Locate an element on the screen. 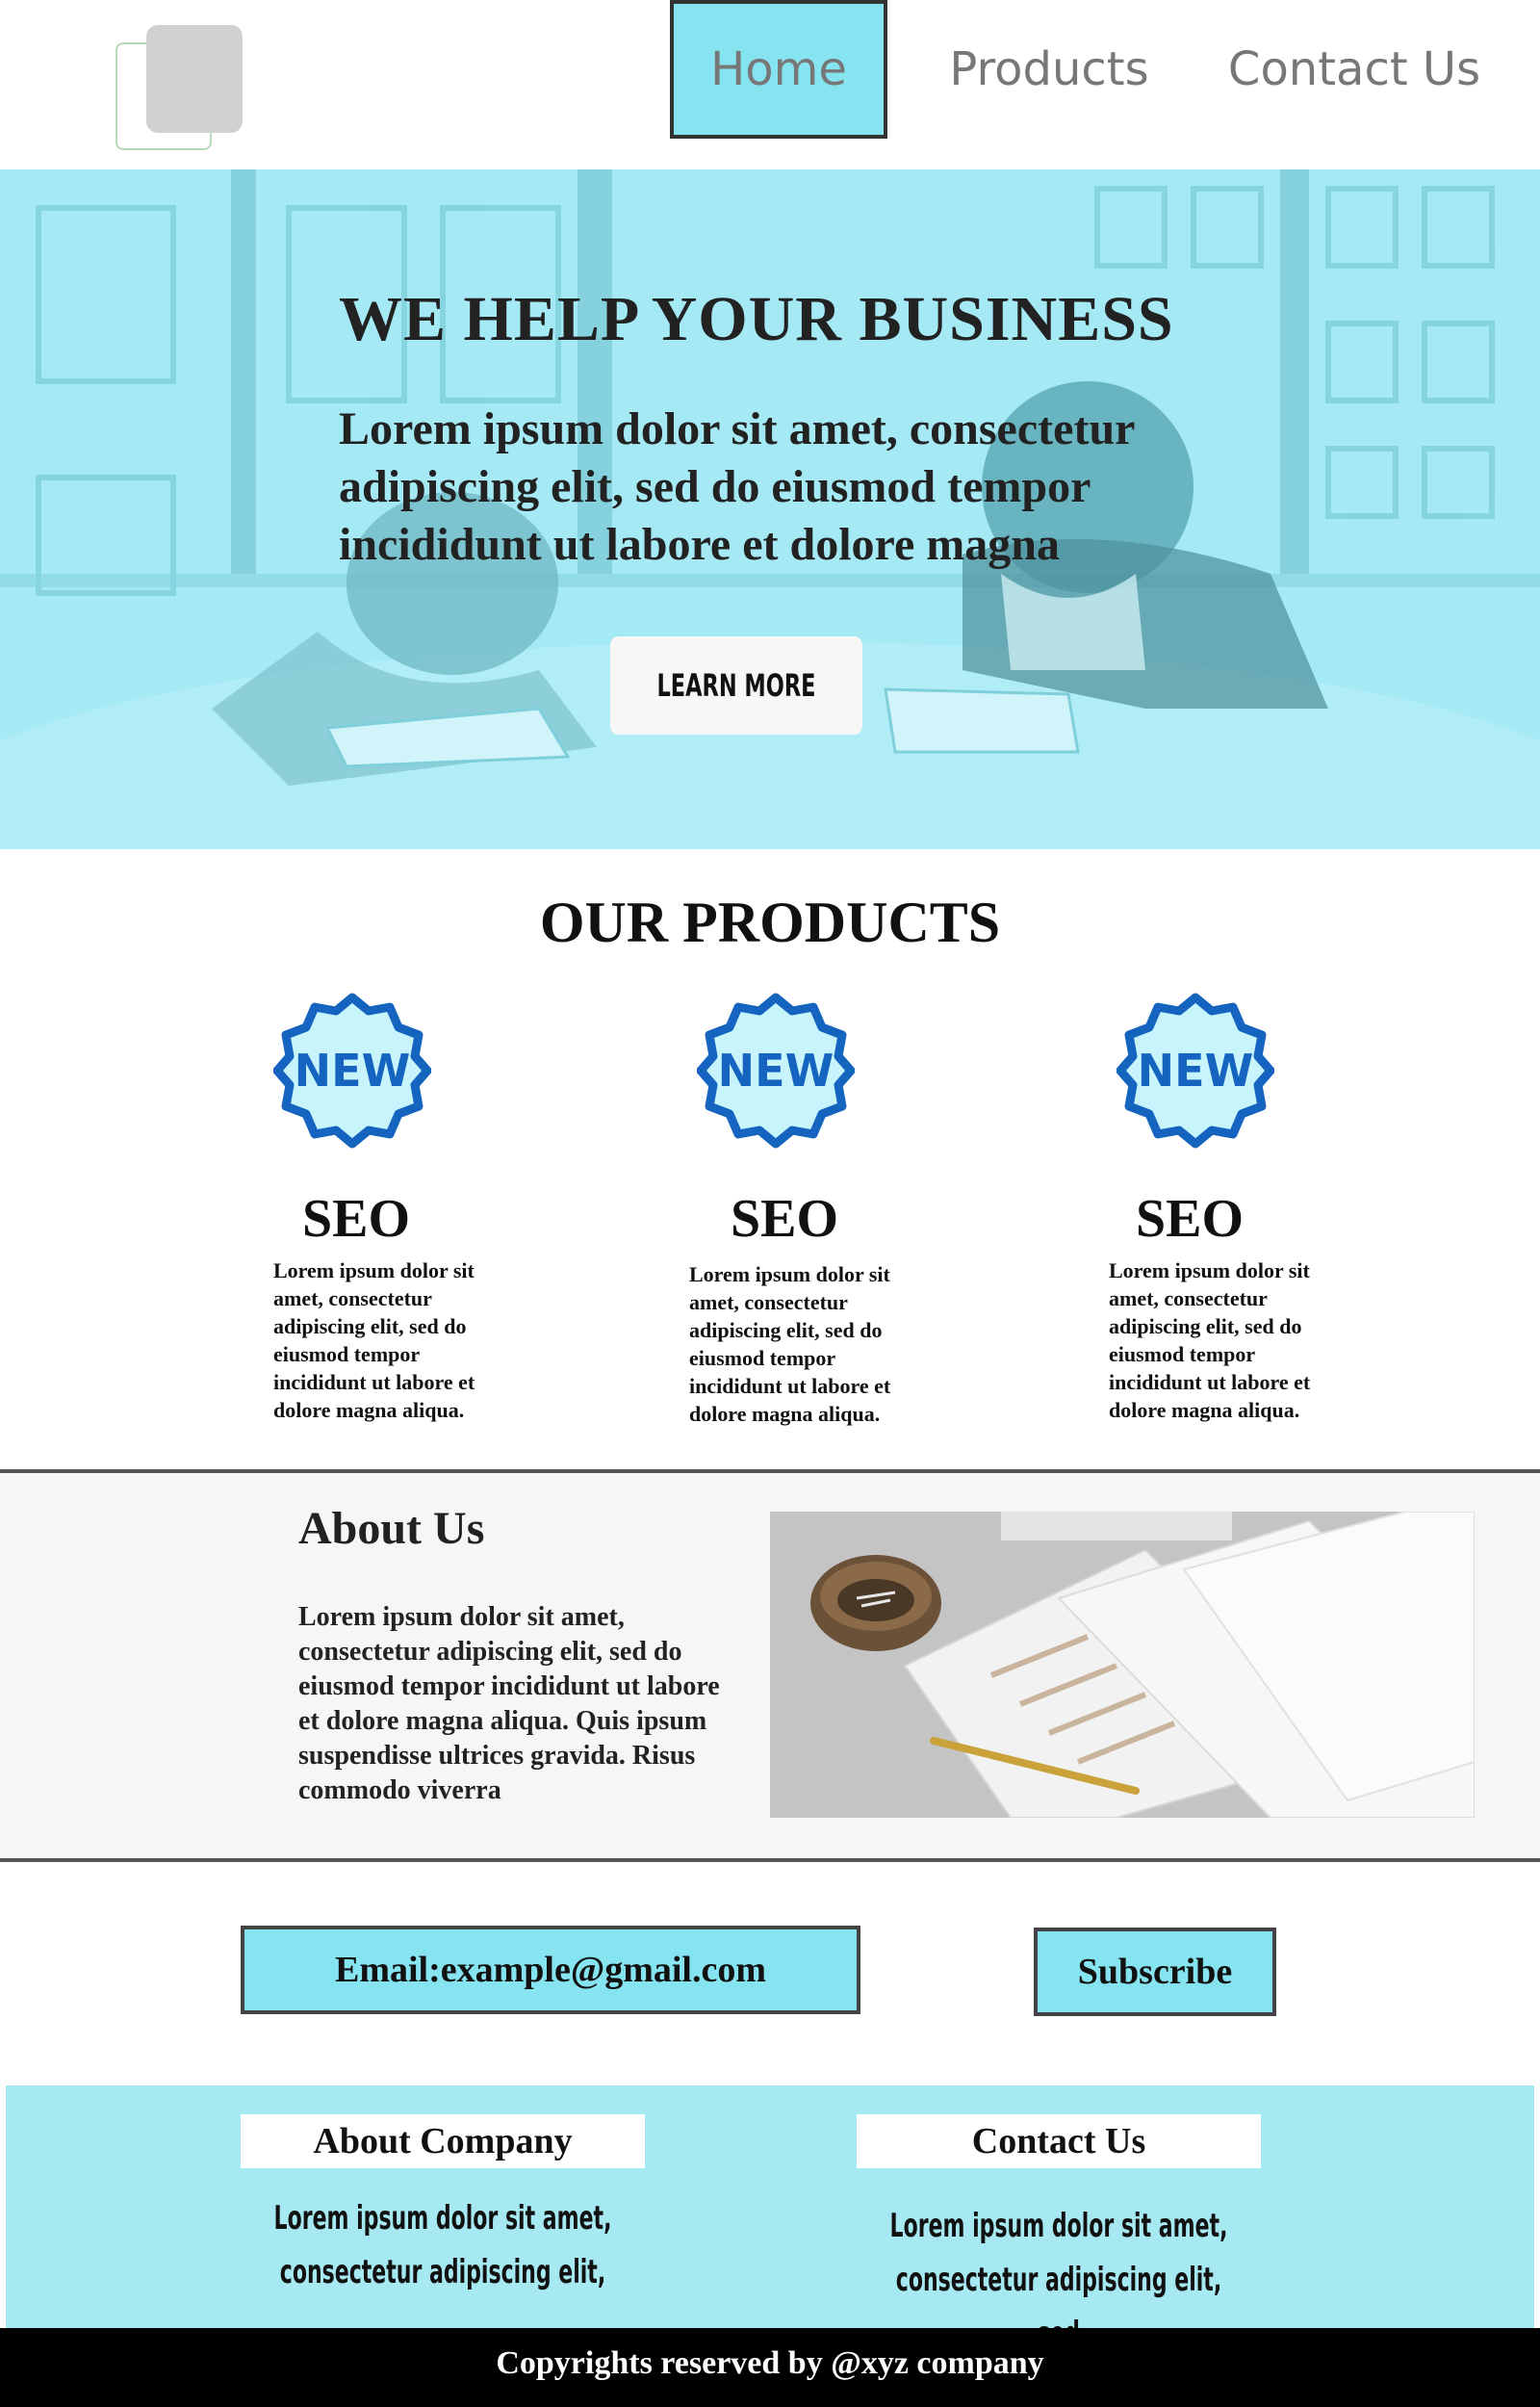 This screenshot has height=2407, width=1540. email-input: Email:example@gmail.com is located at coordinates (550, 1970).